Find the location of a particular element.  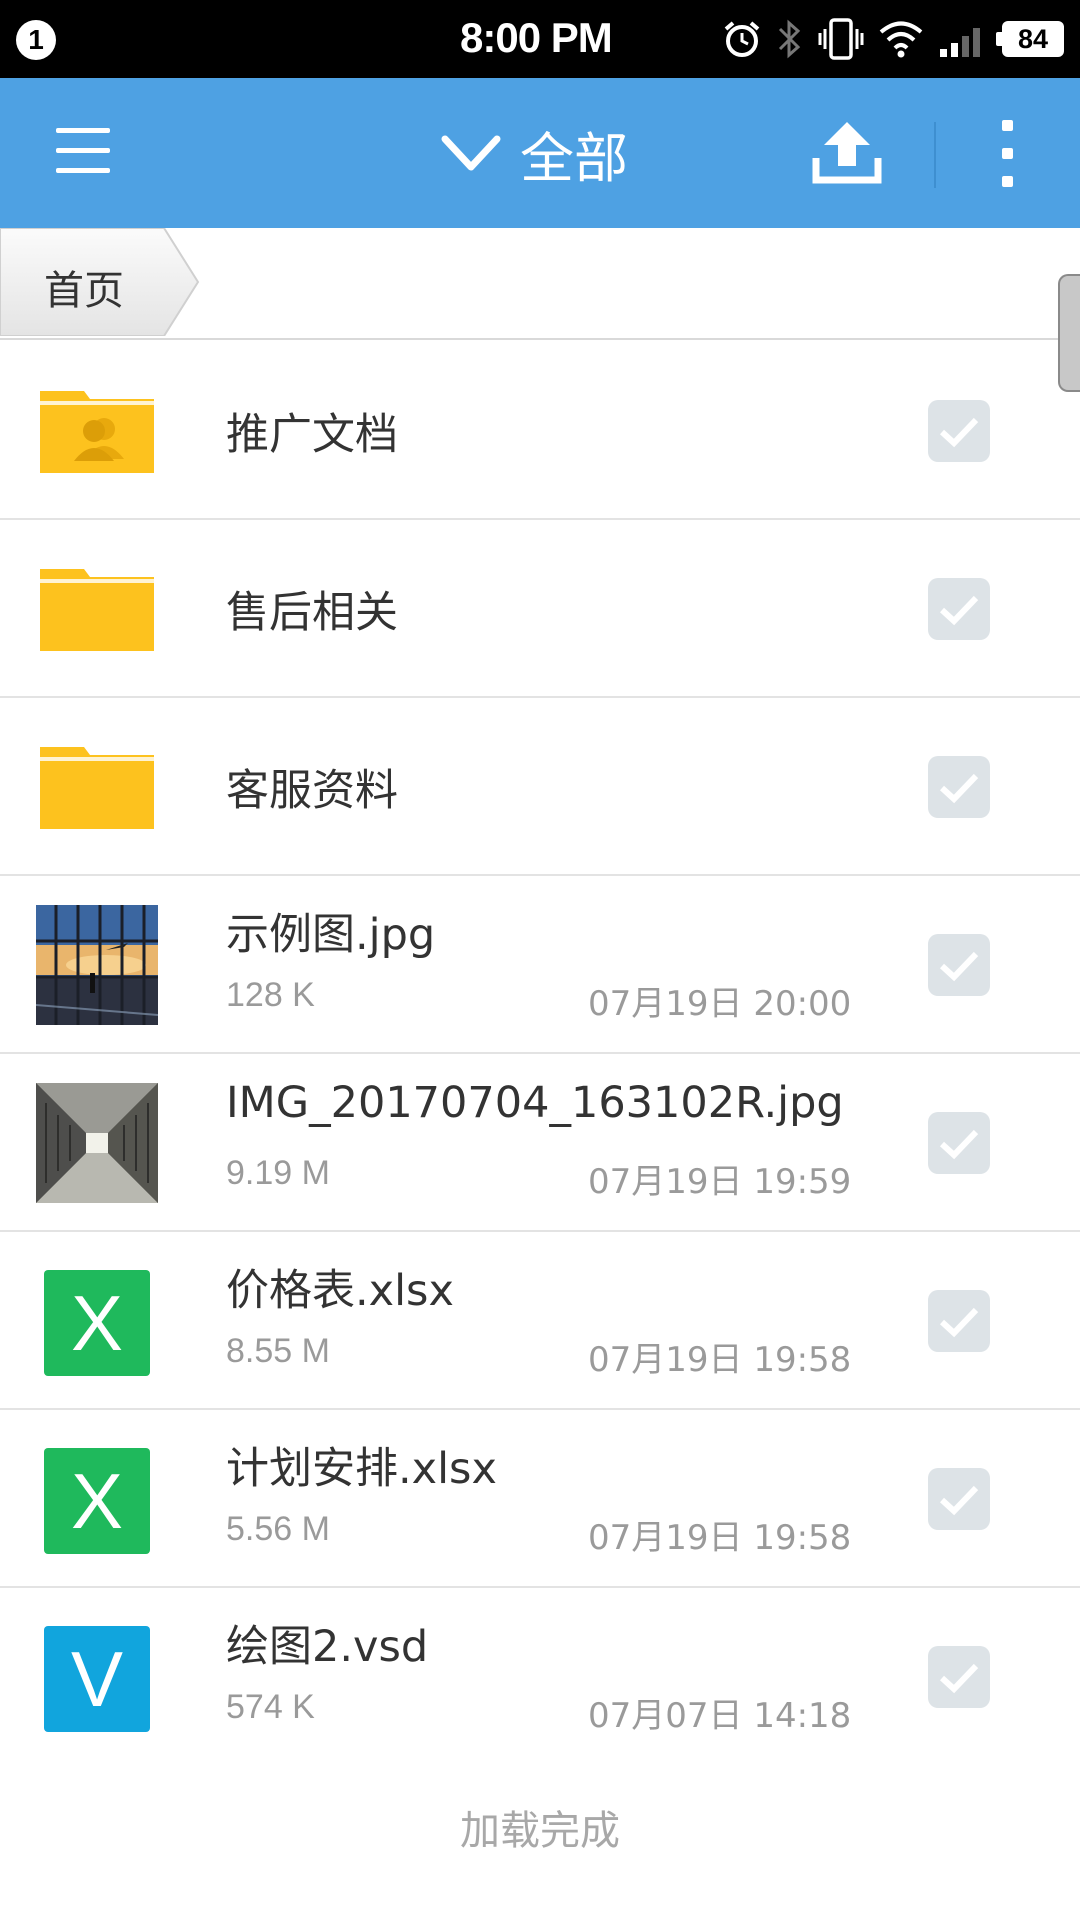

list-item: 客服资料 is located at coordinates (540, 787).